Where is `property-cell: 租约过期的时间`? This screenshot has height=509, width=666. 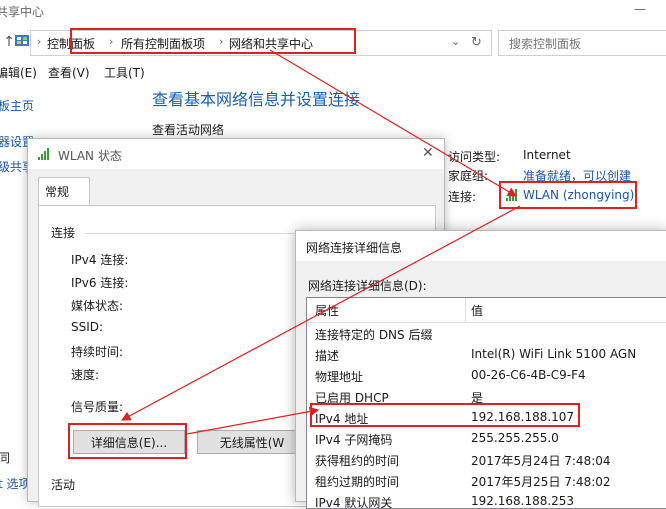 property-cell: 租约过期的时间 is located at coordinates (357, 482).